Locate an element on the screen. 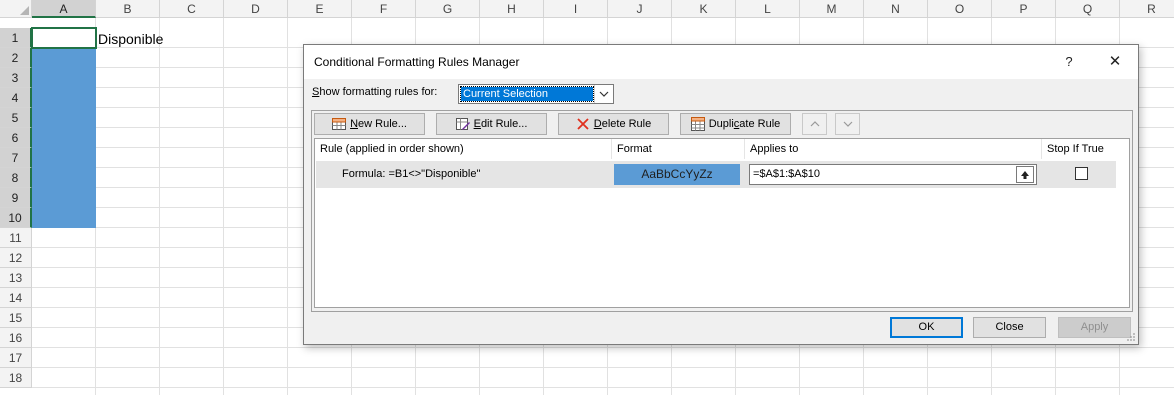  duplicate-rule-button: Duplicate Rule is located at coordinates (735, 124).